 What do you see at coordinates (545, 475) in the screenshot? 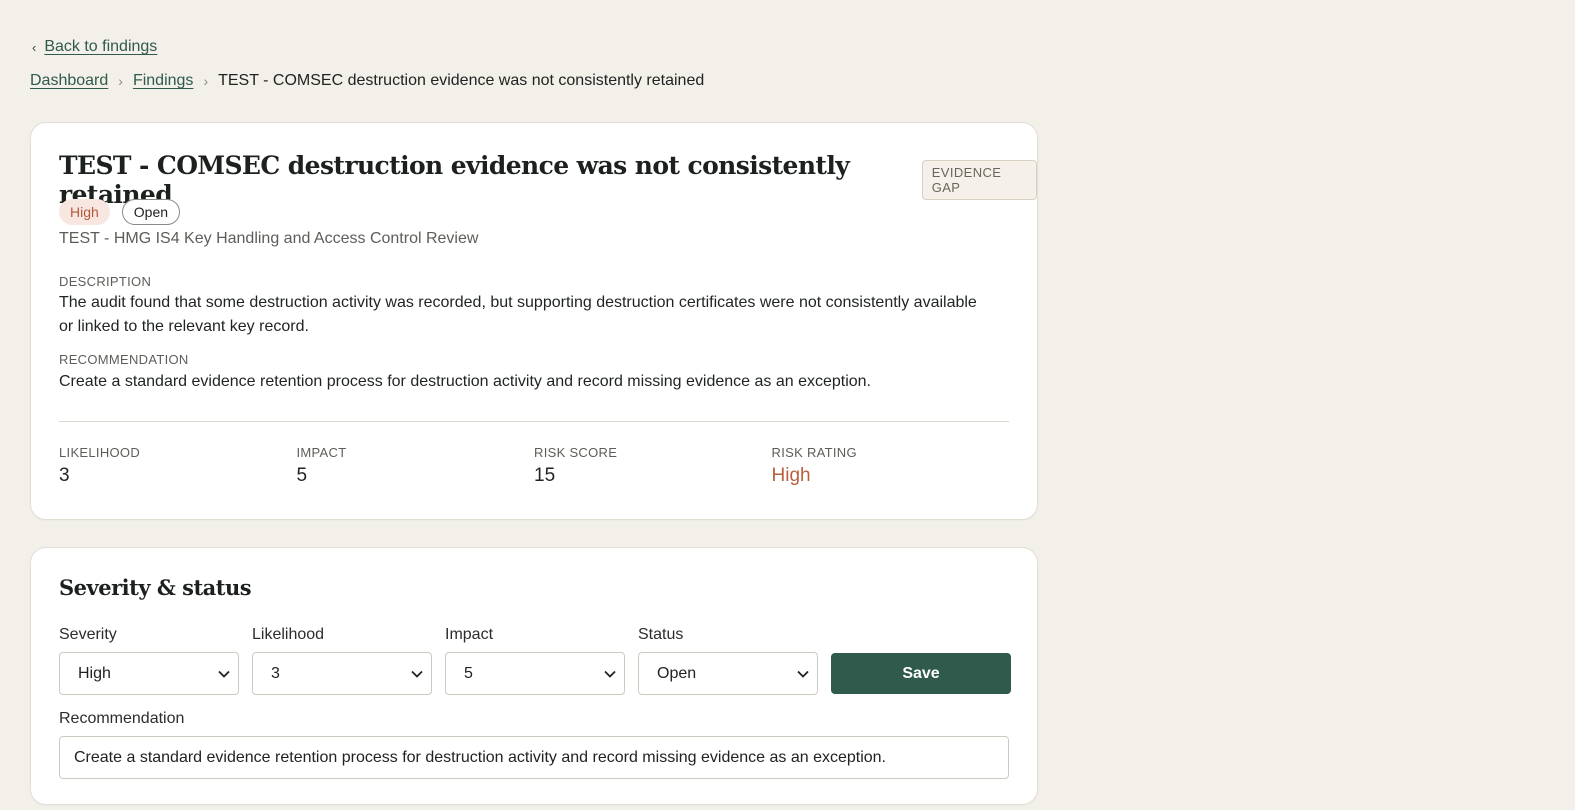
I see `metric-value: 15` at bounding box center [545, 475].